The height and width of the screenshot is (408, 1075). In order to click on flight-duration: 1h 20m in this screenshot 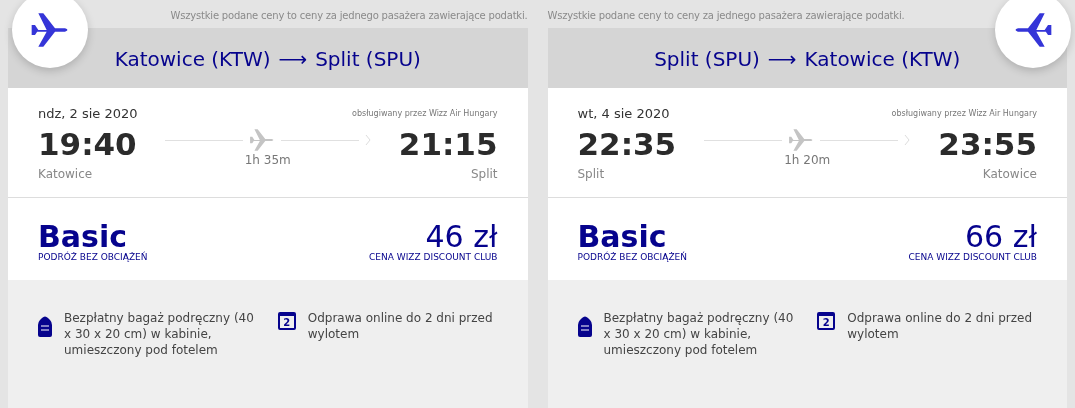, I will do `click(807, 160)`.